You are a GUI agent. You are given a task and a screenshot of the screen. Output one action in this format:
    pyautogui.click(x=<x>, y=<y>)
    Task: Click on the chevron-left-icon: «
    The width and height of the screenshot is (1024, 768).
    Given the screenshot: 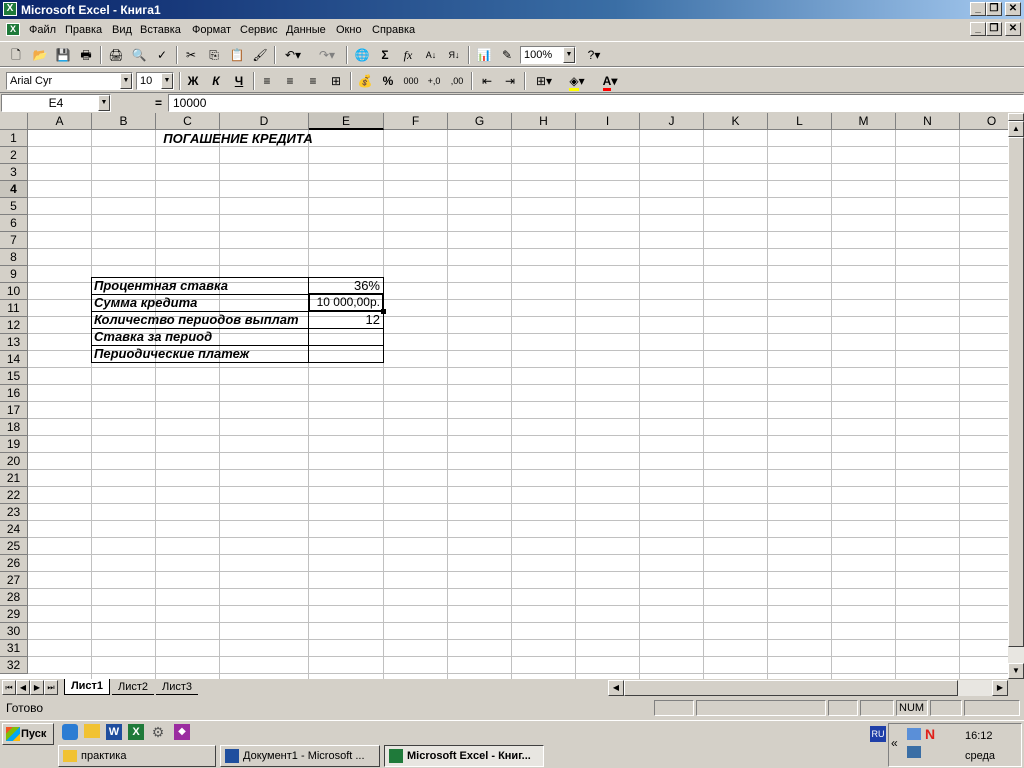 What is the action you would take?
    pyautogui.click(x=894, y=743)
    